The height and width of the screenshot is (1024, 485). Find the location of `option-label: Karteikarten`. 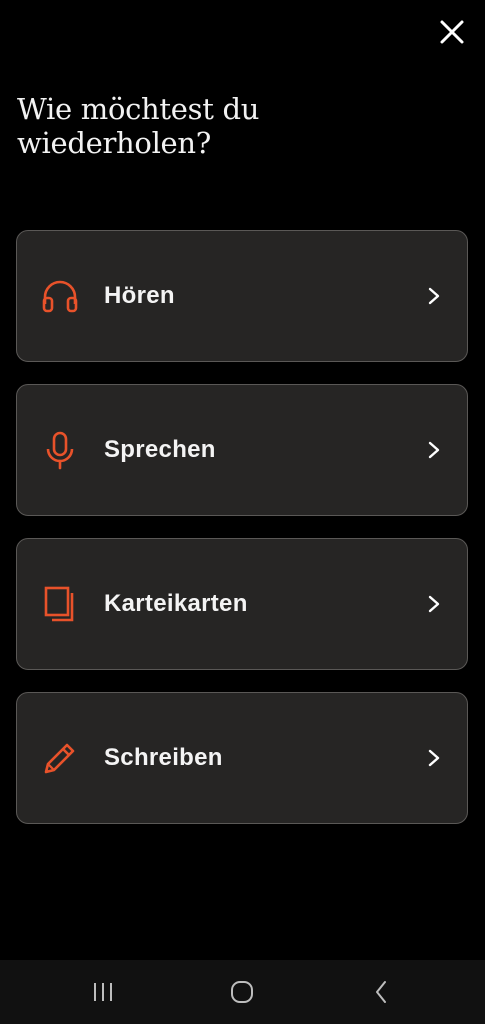

option-label: Karteikarten is located at coordinates (176, 603).